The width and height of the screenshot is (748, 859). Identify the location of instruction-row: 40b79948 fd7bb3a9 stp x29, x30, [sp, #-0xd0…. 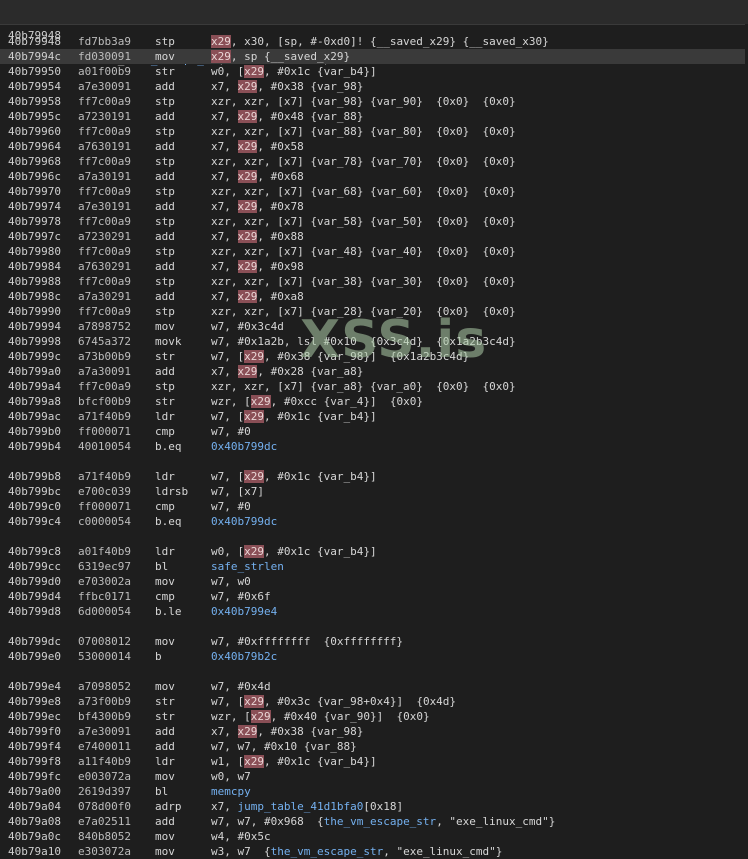
(374, 41).